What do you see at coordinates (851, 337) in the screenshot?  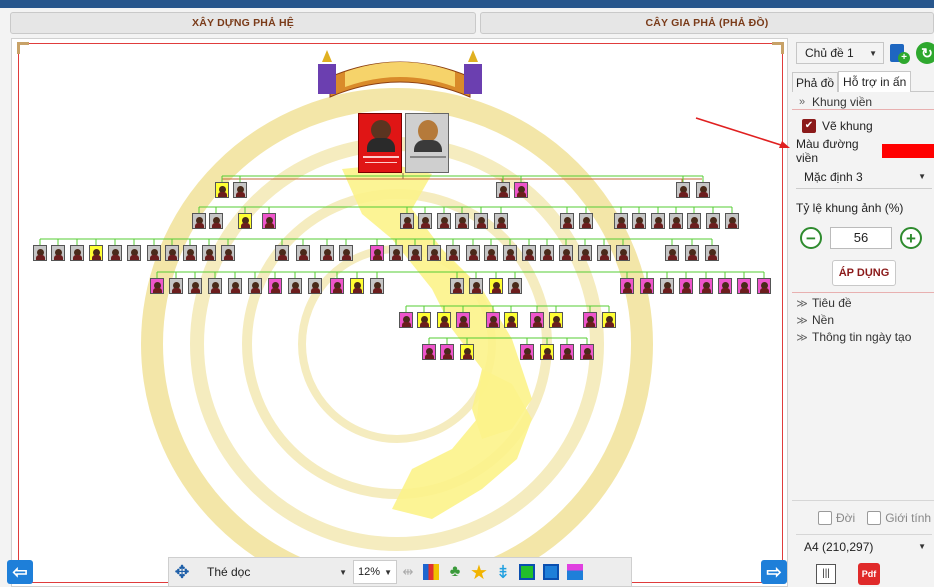 I see `created-info-section-header: ≫ Thông tin ngày tạo` at bounding box center [851, 337].